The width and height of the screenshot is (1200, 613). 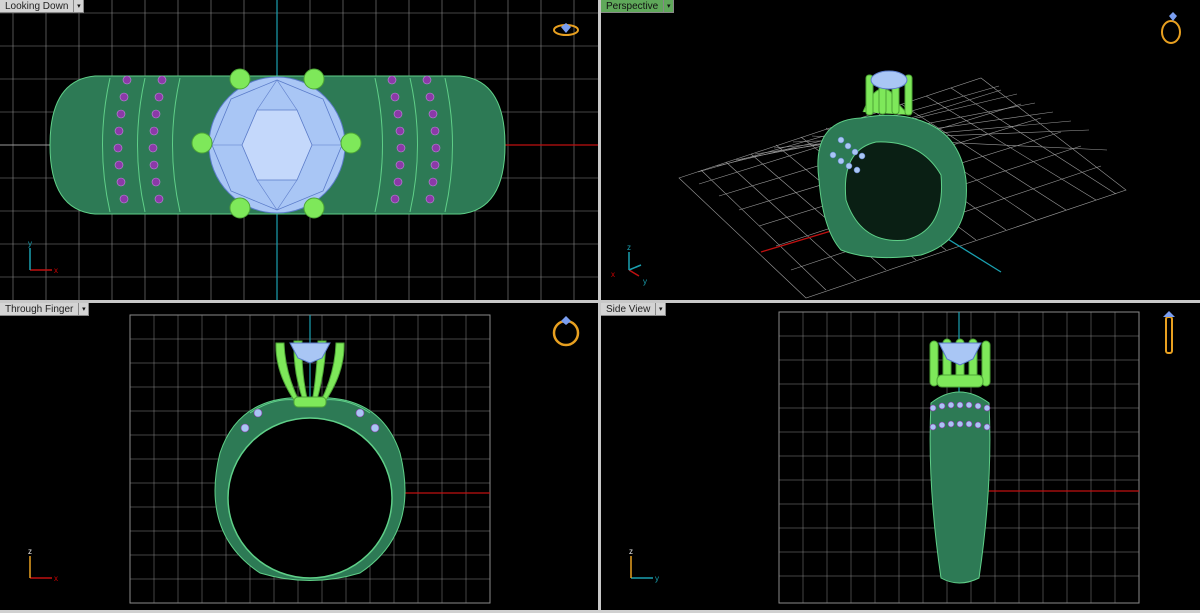 I want to click on axis-gizmo: x y, so click(x=43, y=257).